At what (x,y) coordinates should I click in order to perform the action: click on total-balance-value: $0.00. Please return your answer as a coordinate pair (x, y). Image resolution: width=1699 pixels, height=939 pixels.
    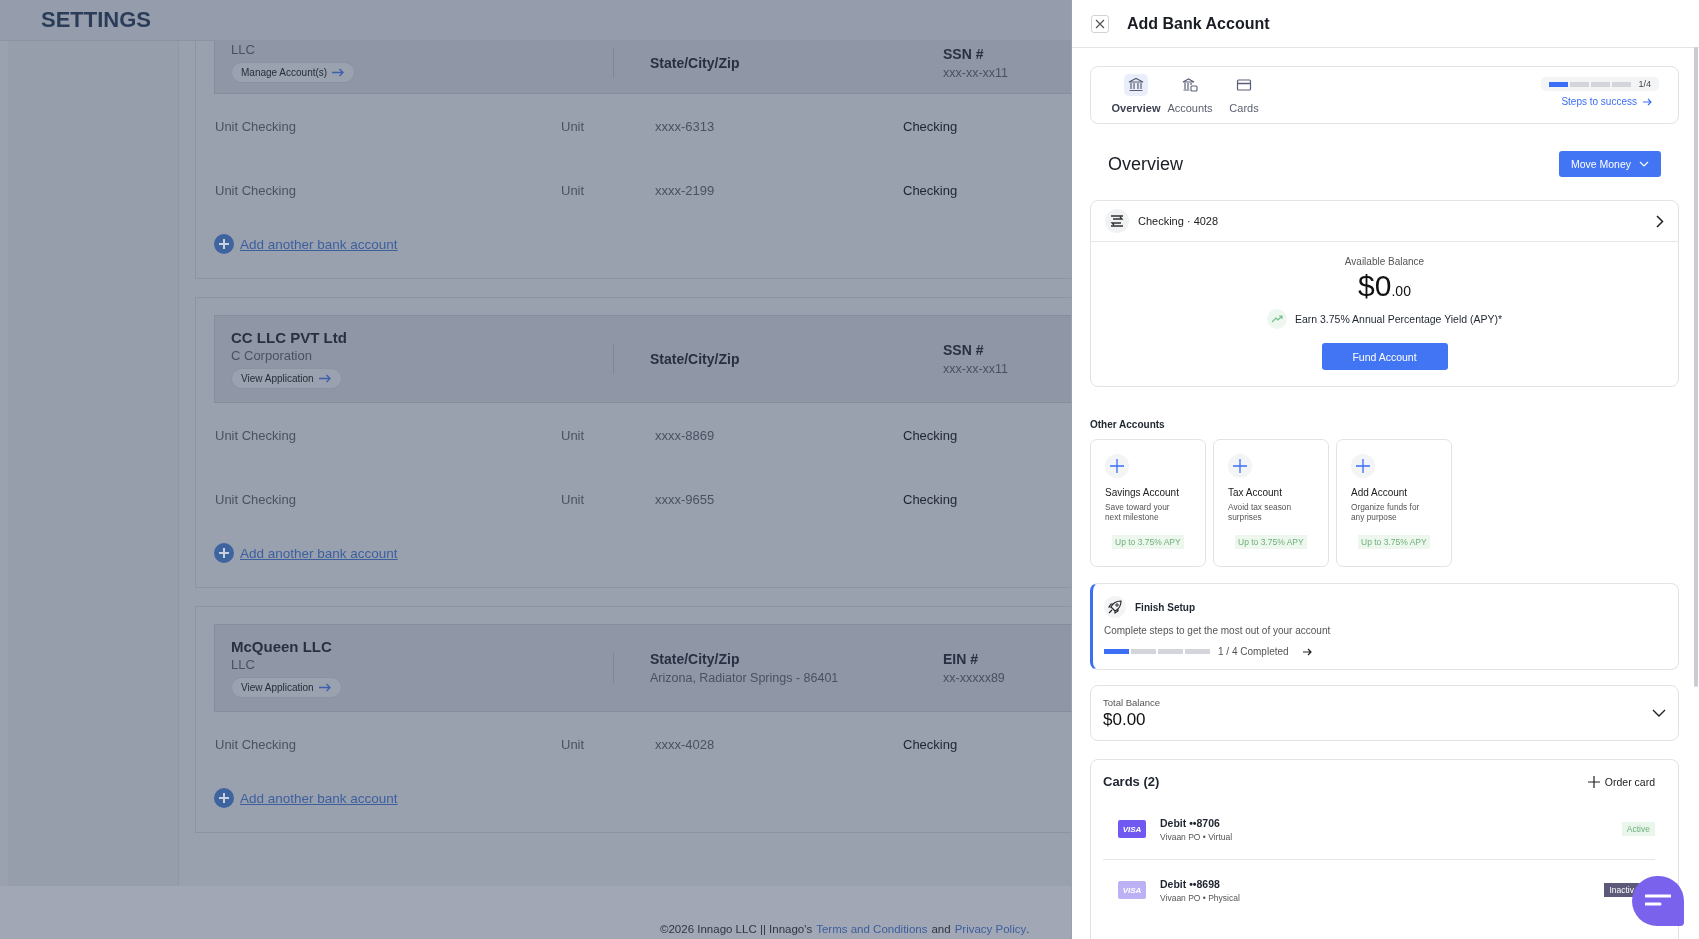
    Looking at the image, I should click on (1125, 719).